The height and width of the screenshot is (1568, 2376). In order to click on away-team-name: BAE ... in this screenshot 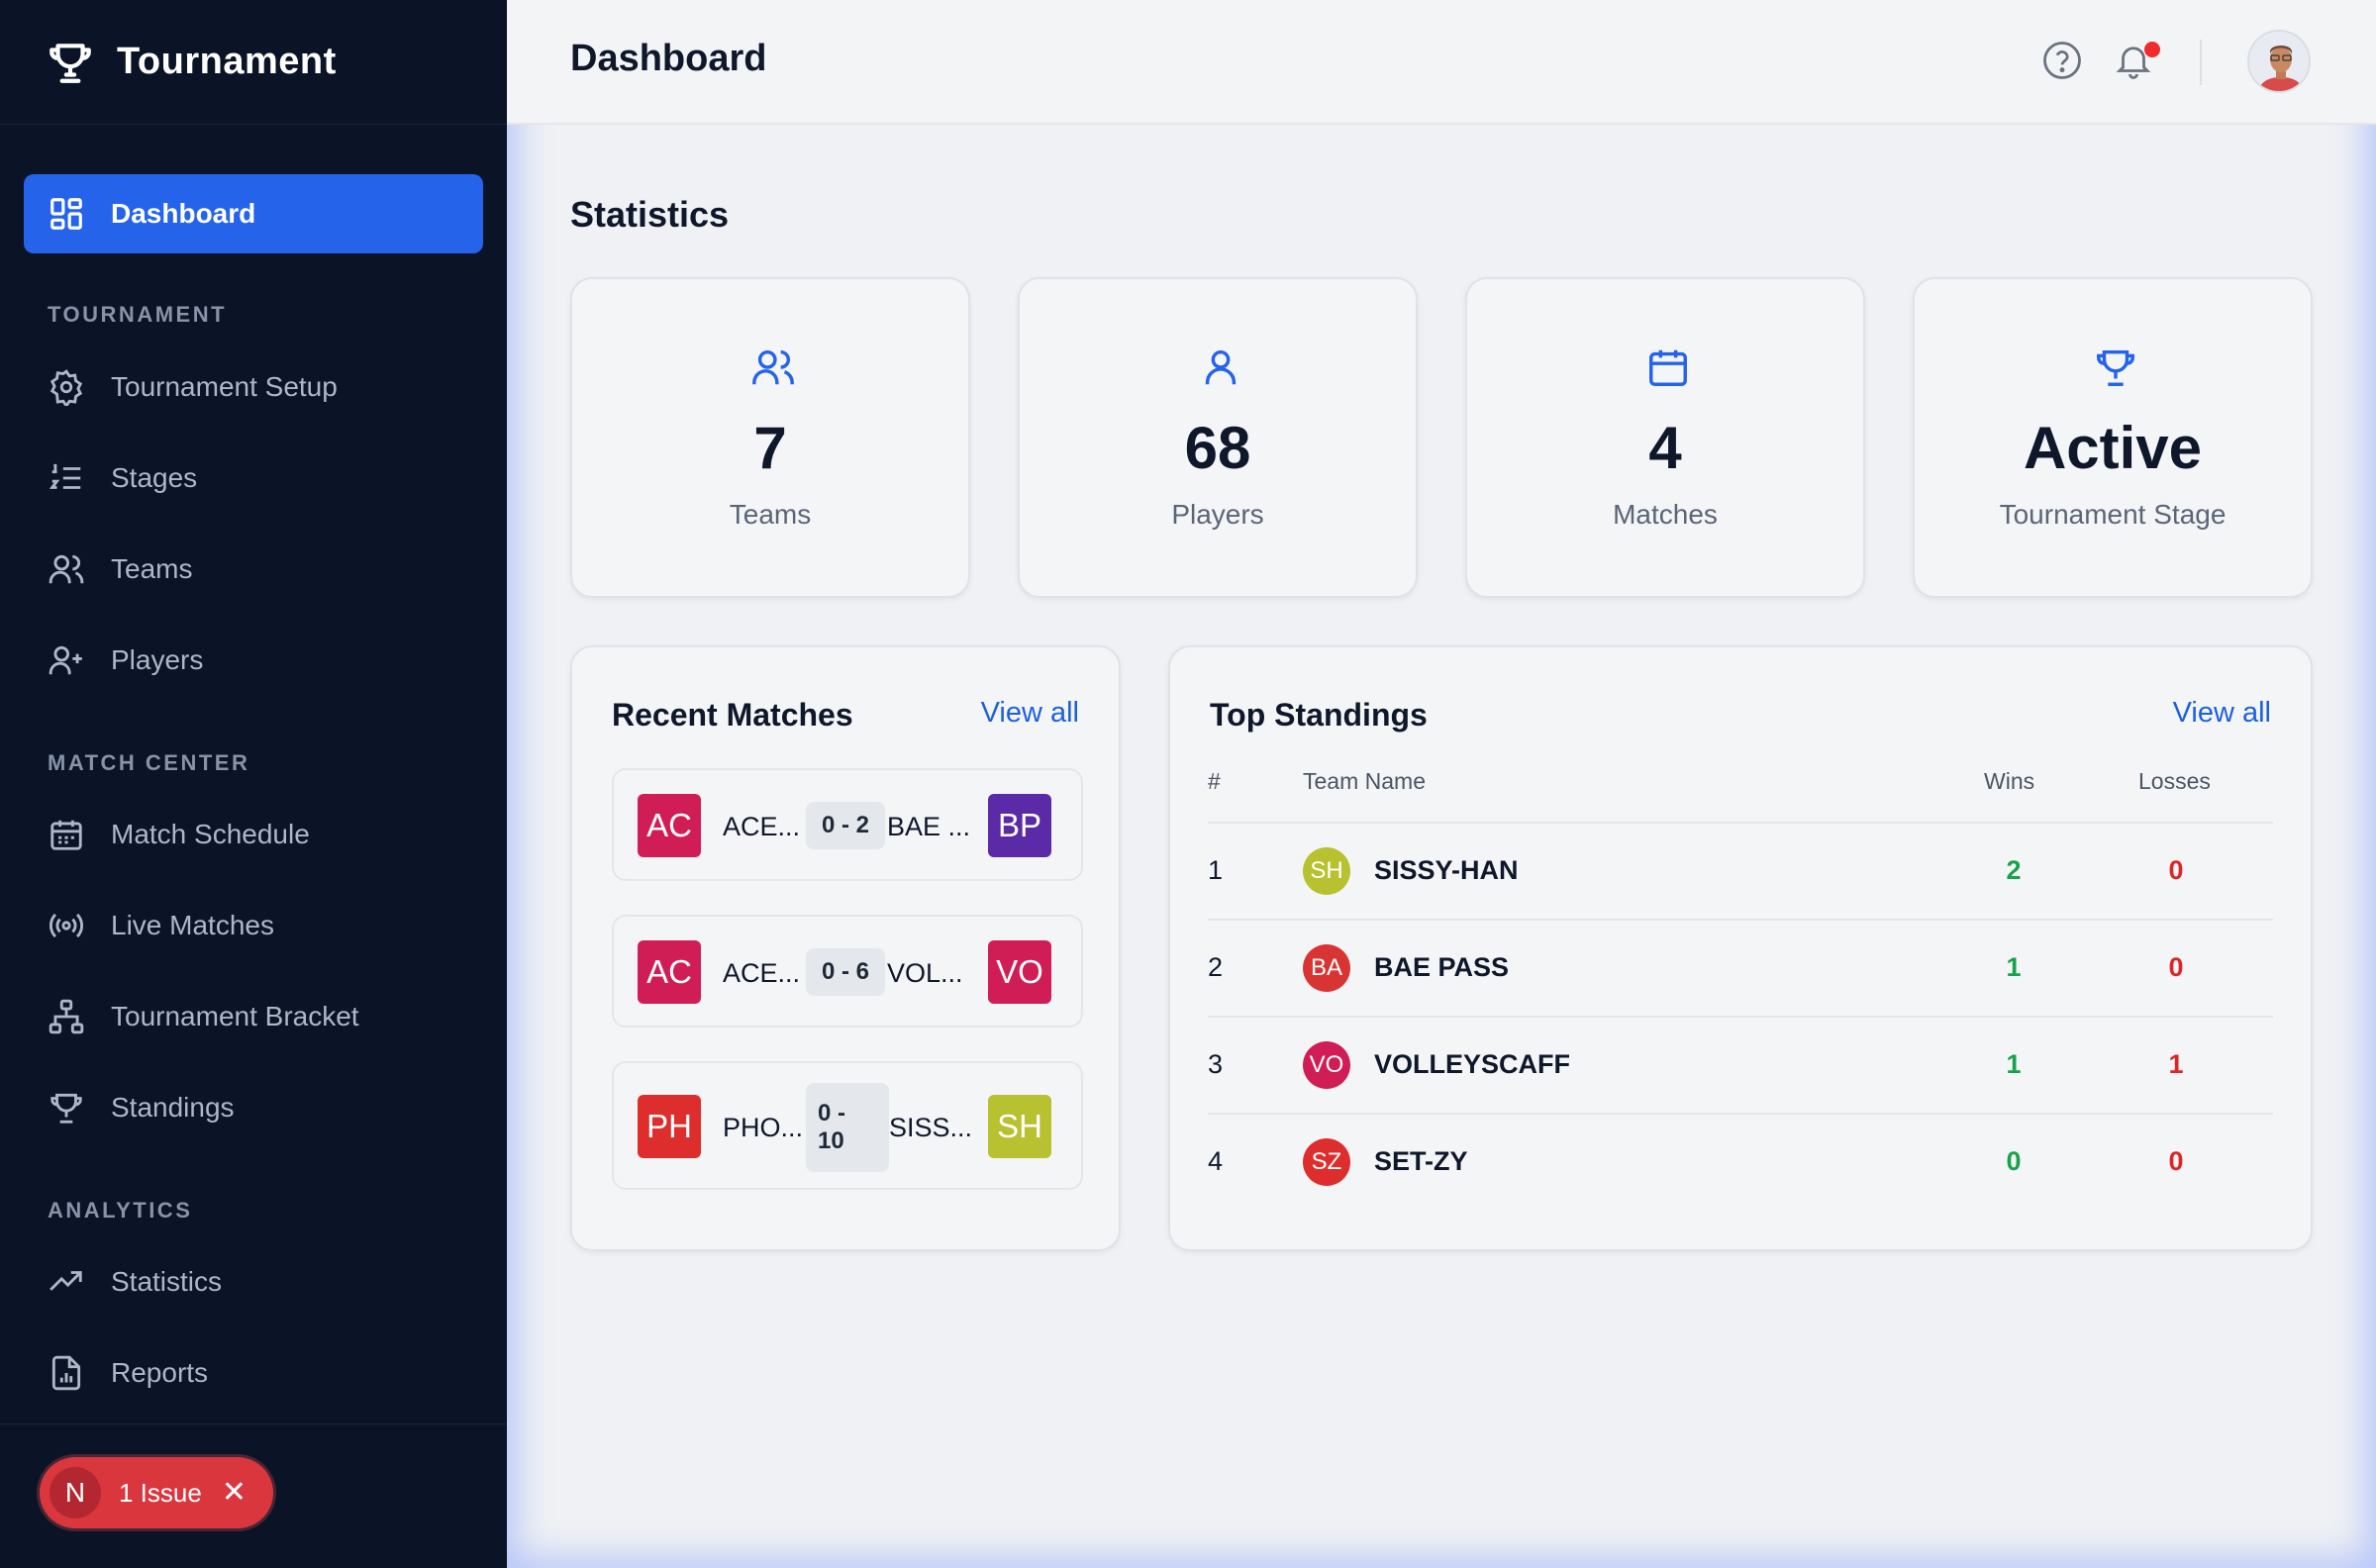, I will do `click(929, 826)`.